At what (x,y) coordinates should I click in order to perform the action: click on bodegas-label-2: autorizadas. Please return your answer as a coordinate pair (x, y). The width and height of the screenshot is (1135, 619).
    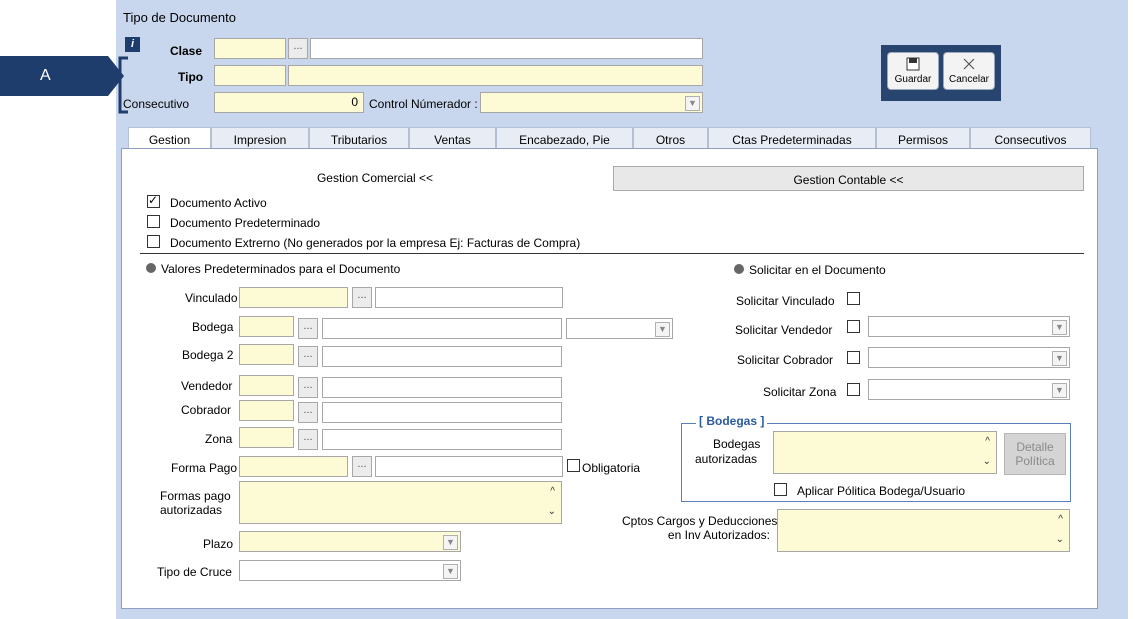
    Looking at the image, I should click on (726, 459).